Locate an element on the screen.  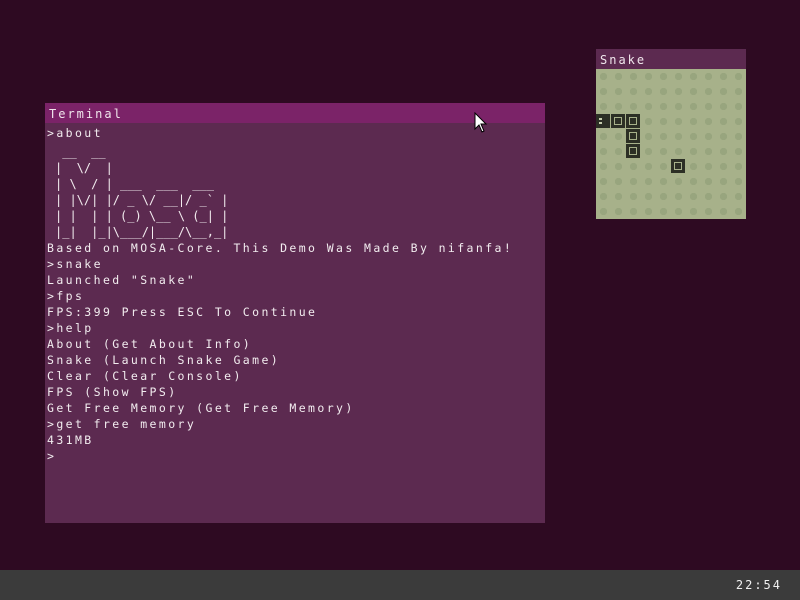
terminal-line: FPS:399 Press ESC To Continue is located at coordinates (182, 312).